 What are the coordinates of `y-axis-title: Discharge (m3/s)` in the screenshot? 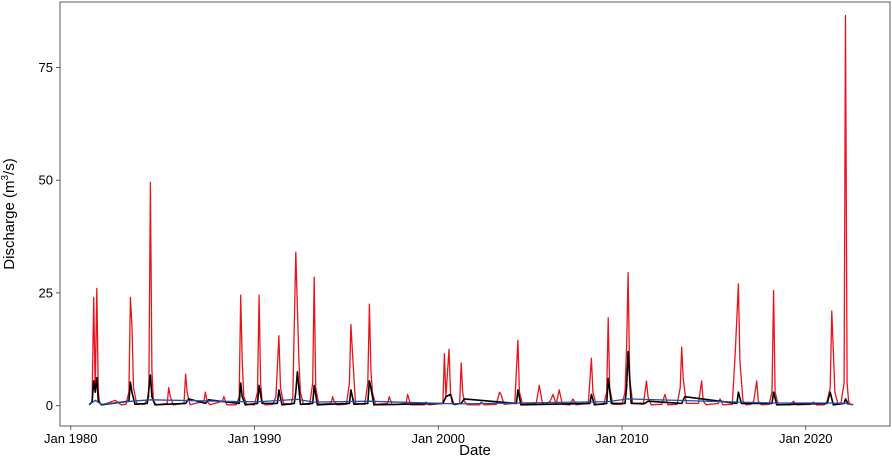 It's located at (9, 213).